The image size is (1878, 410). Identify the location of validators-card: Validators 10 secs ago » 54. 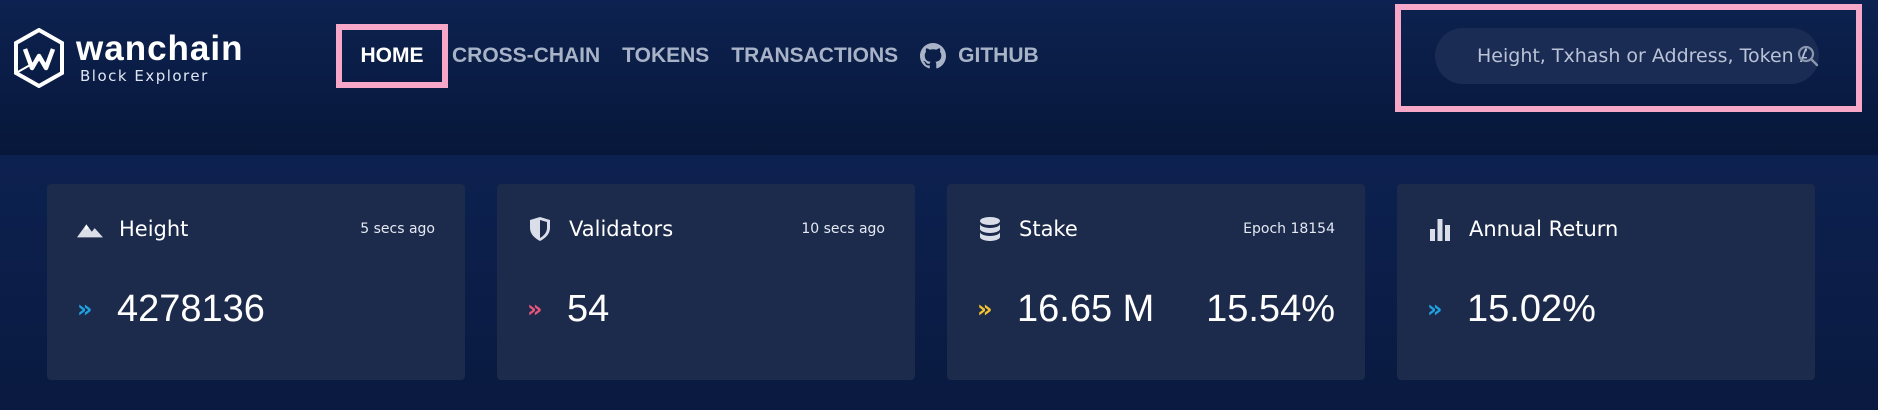
(706, 282).